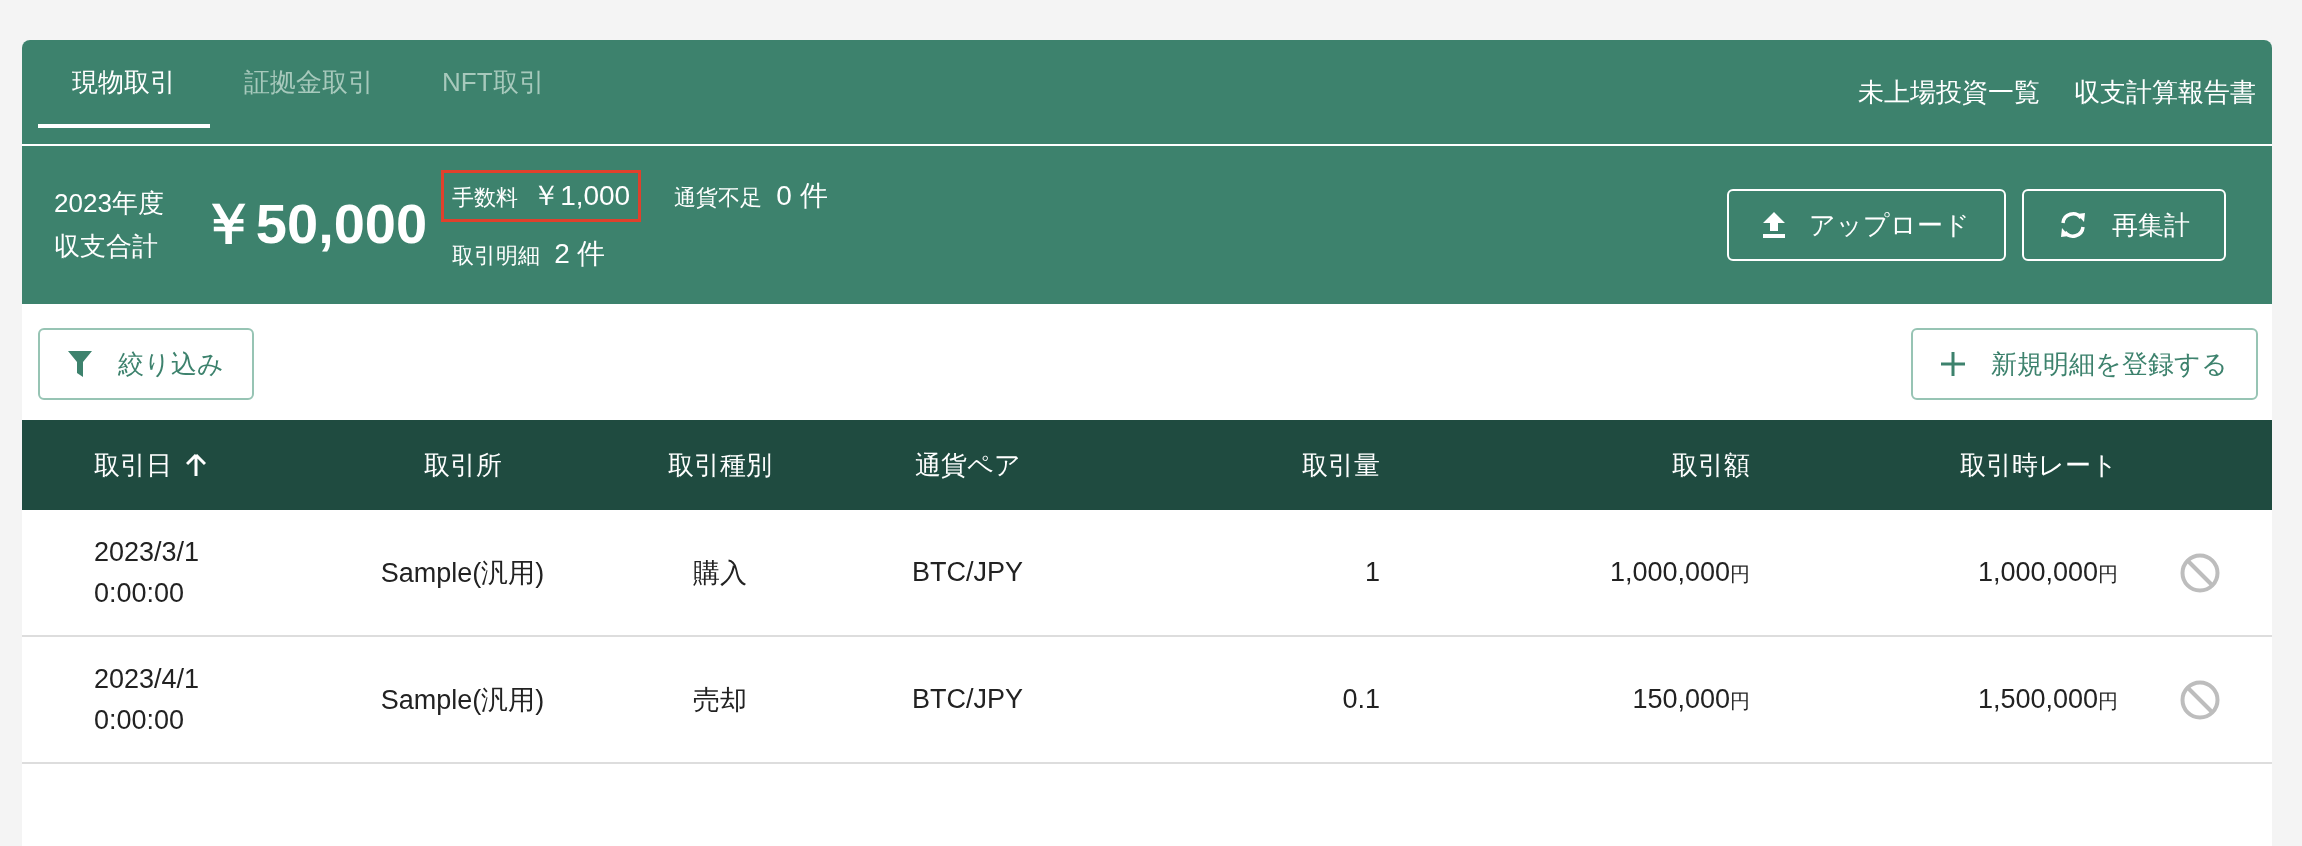 The image size is (2302, 846). Describe the element at coordinates (309, 84) in the screenshot. I see `tab: 証拠金取引` at that location.